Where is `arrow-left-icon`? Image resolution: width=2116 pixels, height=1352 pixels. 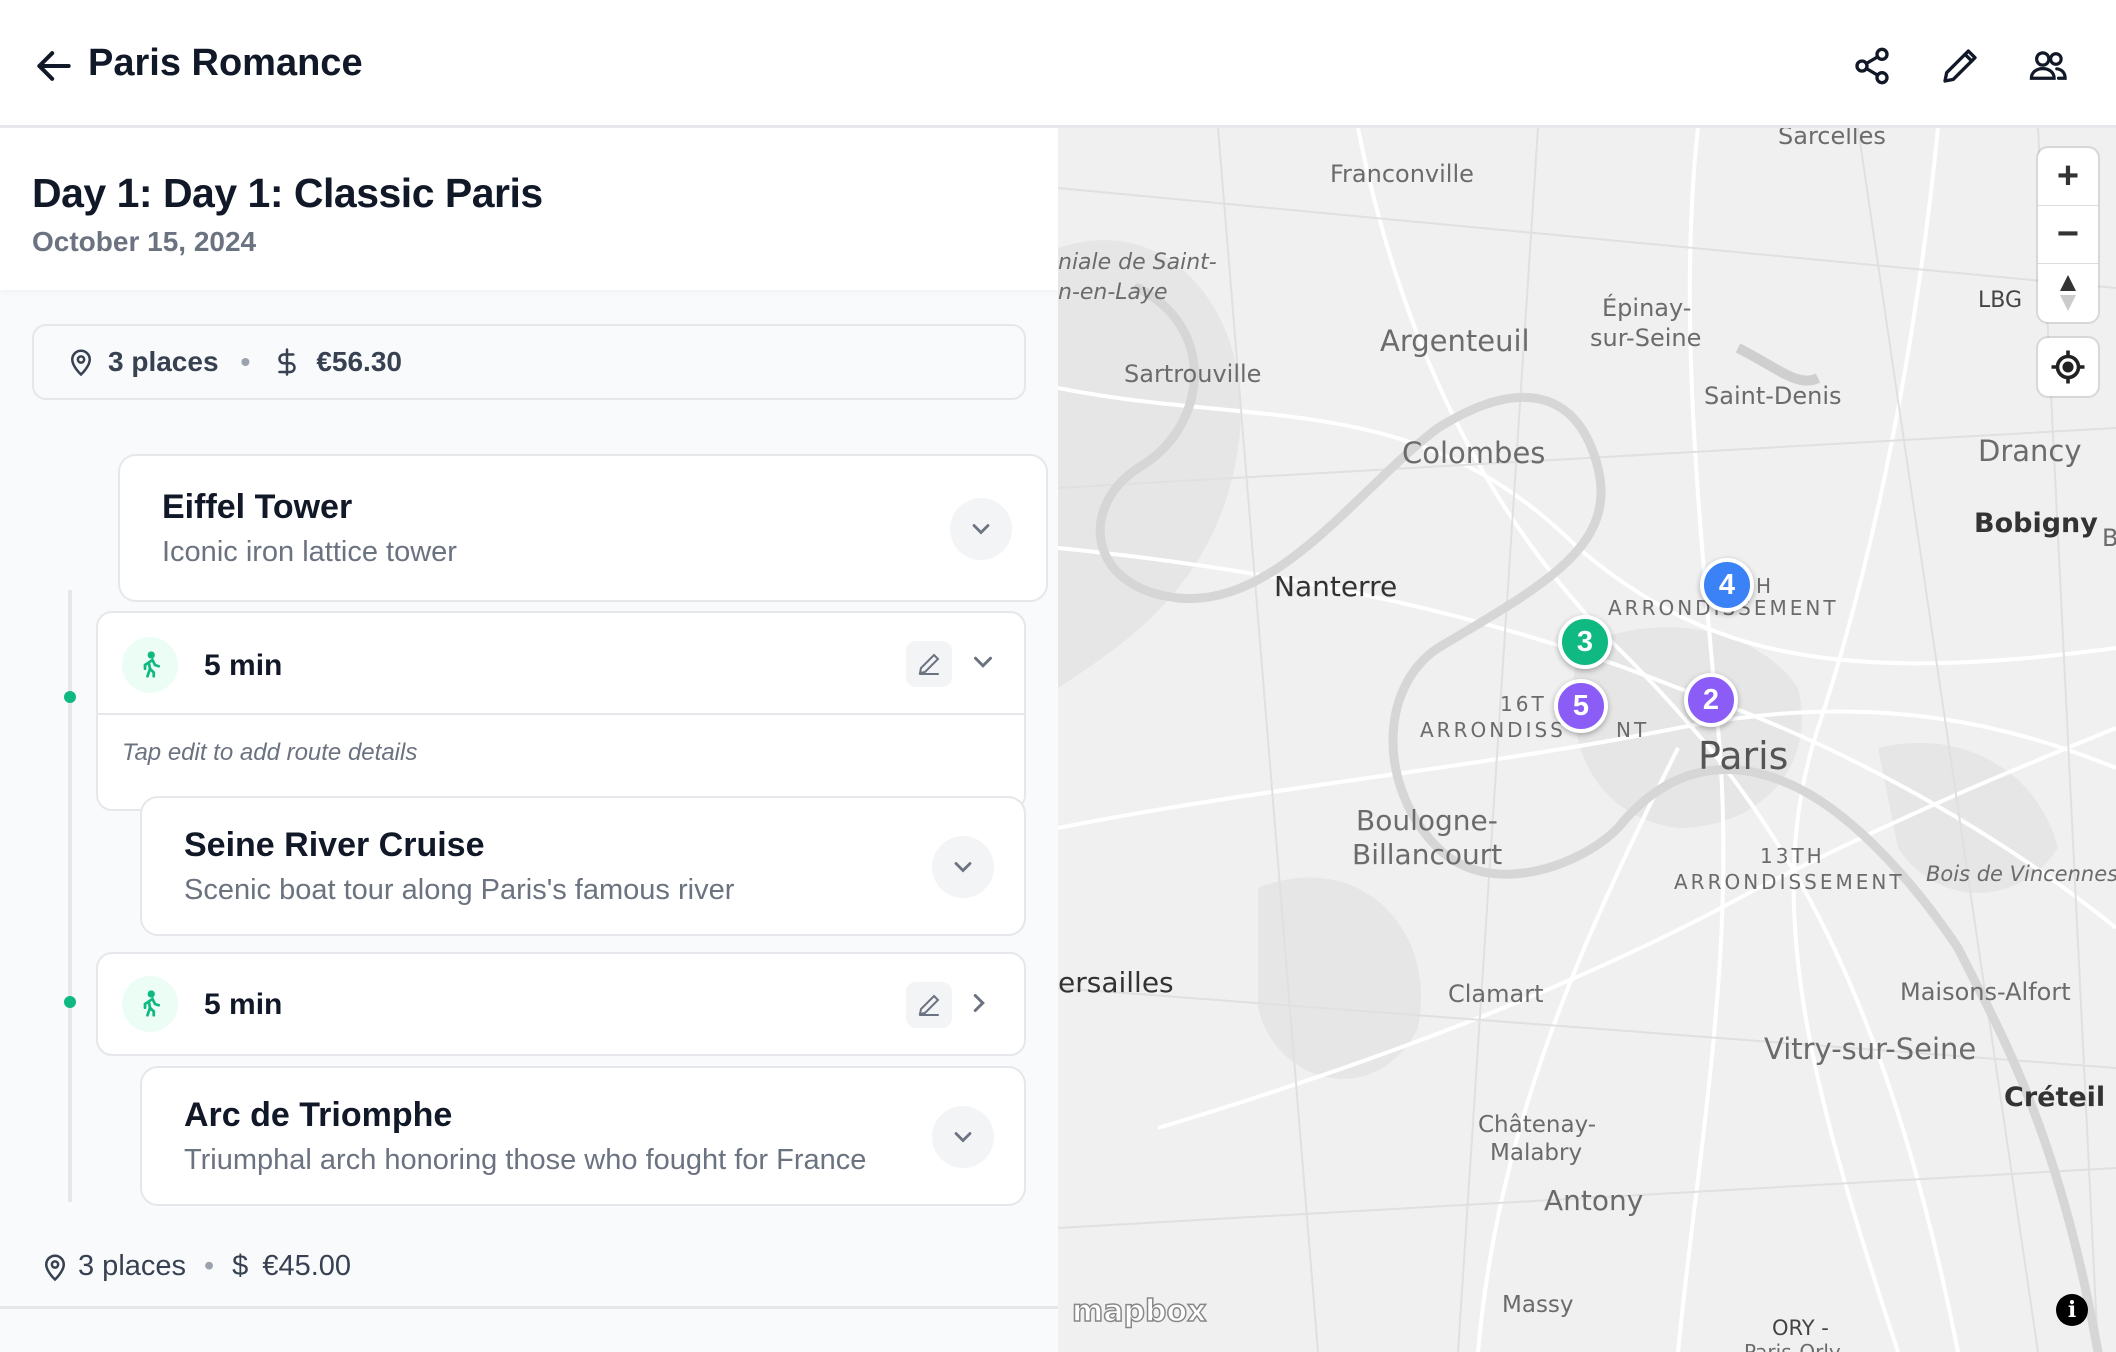
arrow-left-icon is located at coordinates (54, 66).